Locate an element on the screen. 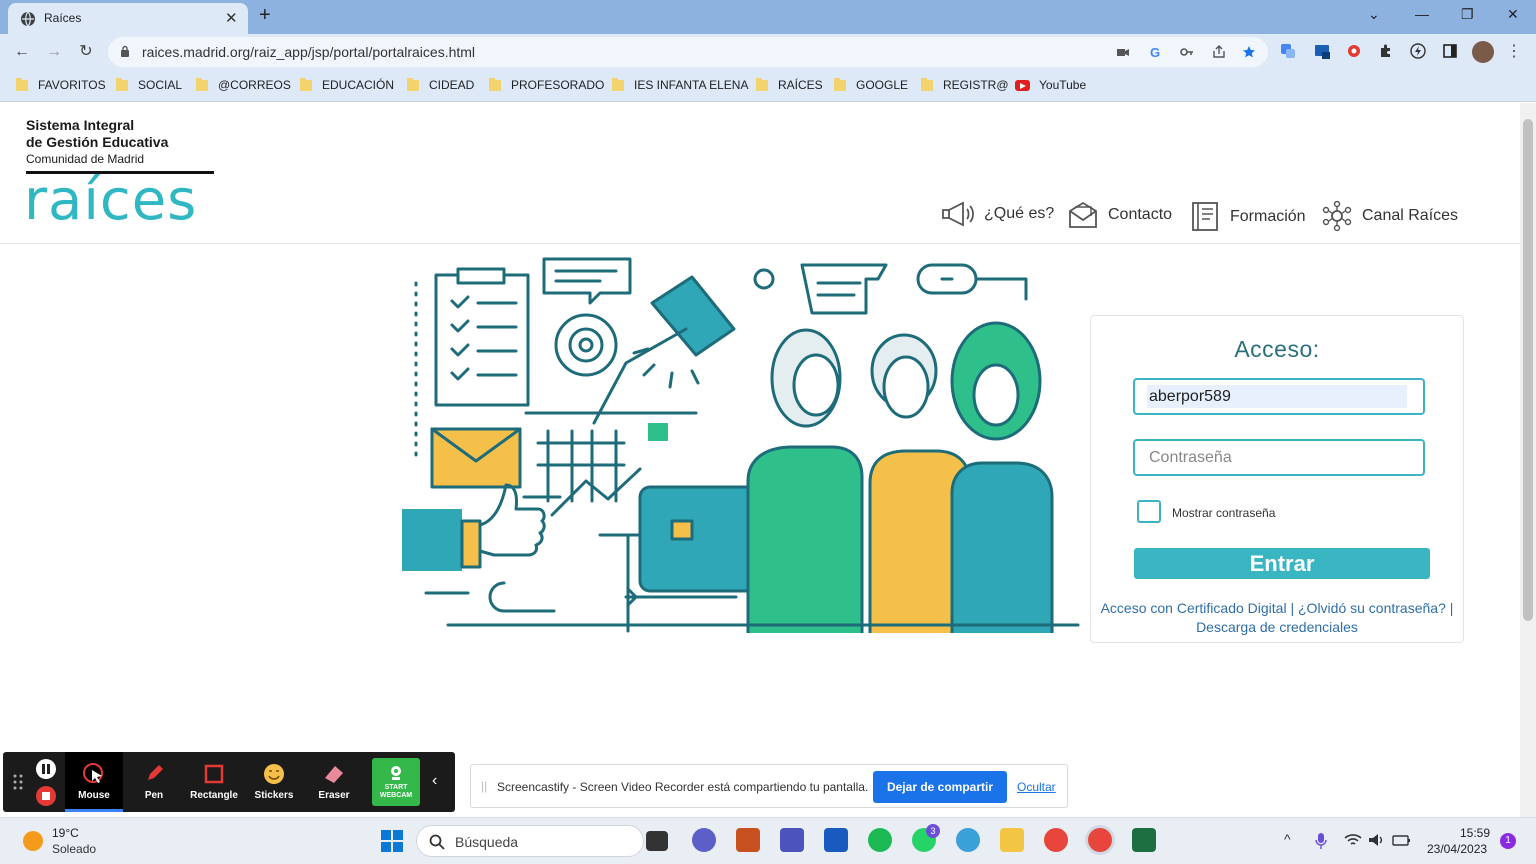 Image resolution: width=1536 pixels, height=864 pixels. lock-icon is located at coordinates (125, 51).